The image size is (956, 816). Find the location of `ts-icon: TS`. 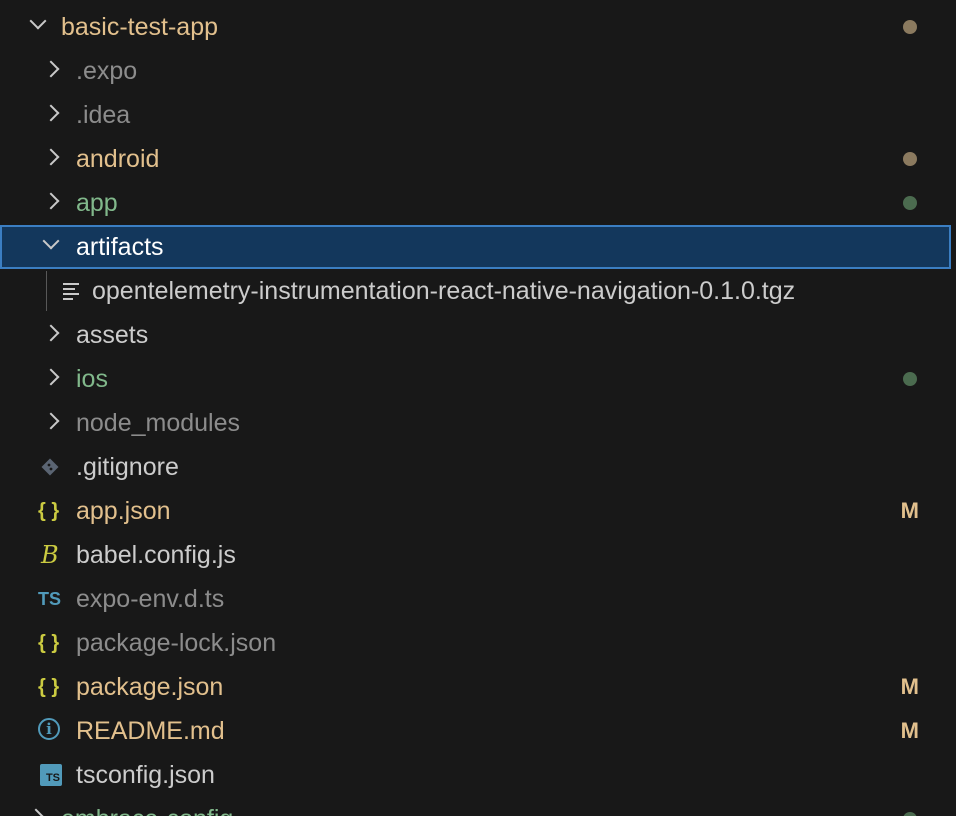

ts-icon: TS is located at coordinates (50, 599).